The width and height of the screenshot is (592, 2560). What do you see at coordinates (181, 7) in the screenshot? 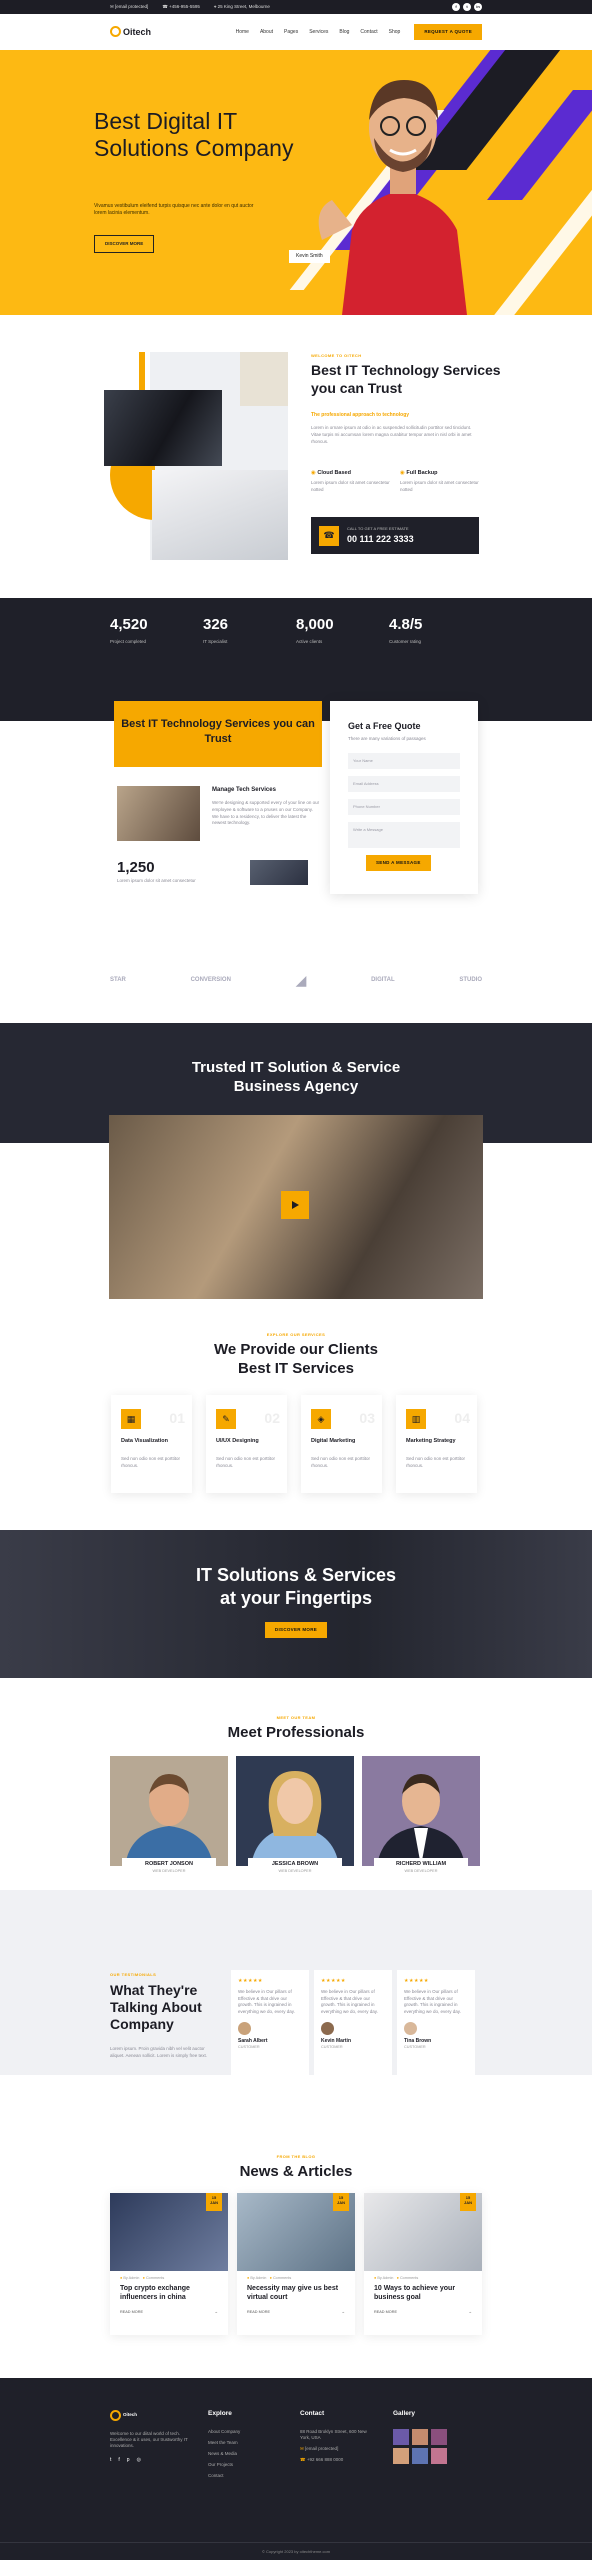
I see `phone-text: ☎ +456-955-5595` at bounding box center [181, 7].